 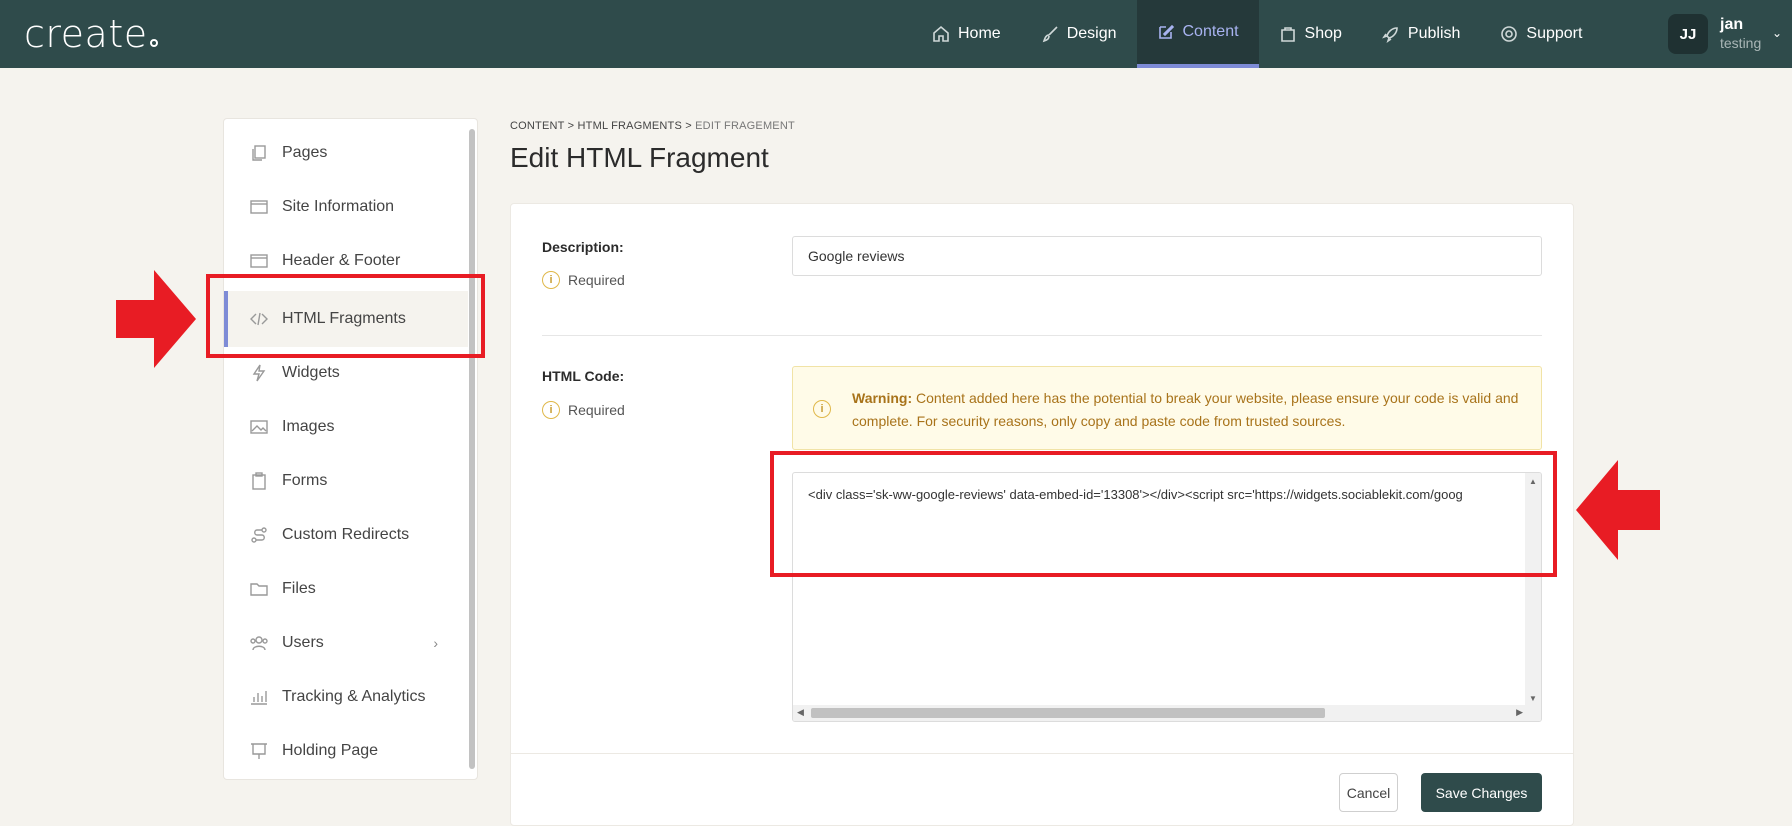 What do you see at coordinates (1732, 24) in the screenshot?
I see `user-name: jan` at bounding box center [1732, 24].